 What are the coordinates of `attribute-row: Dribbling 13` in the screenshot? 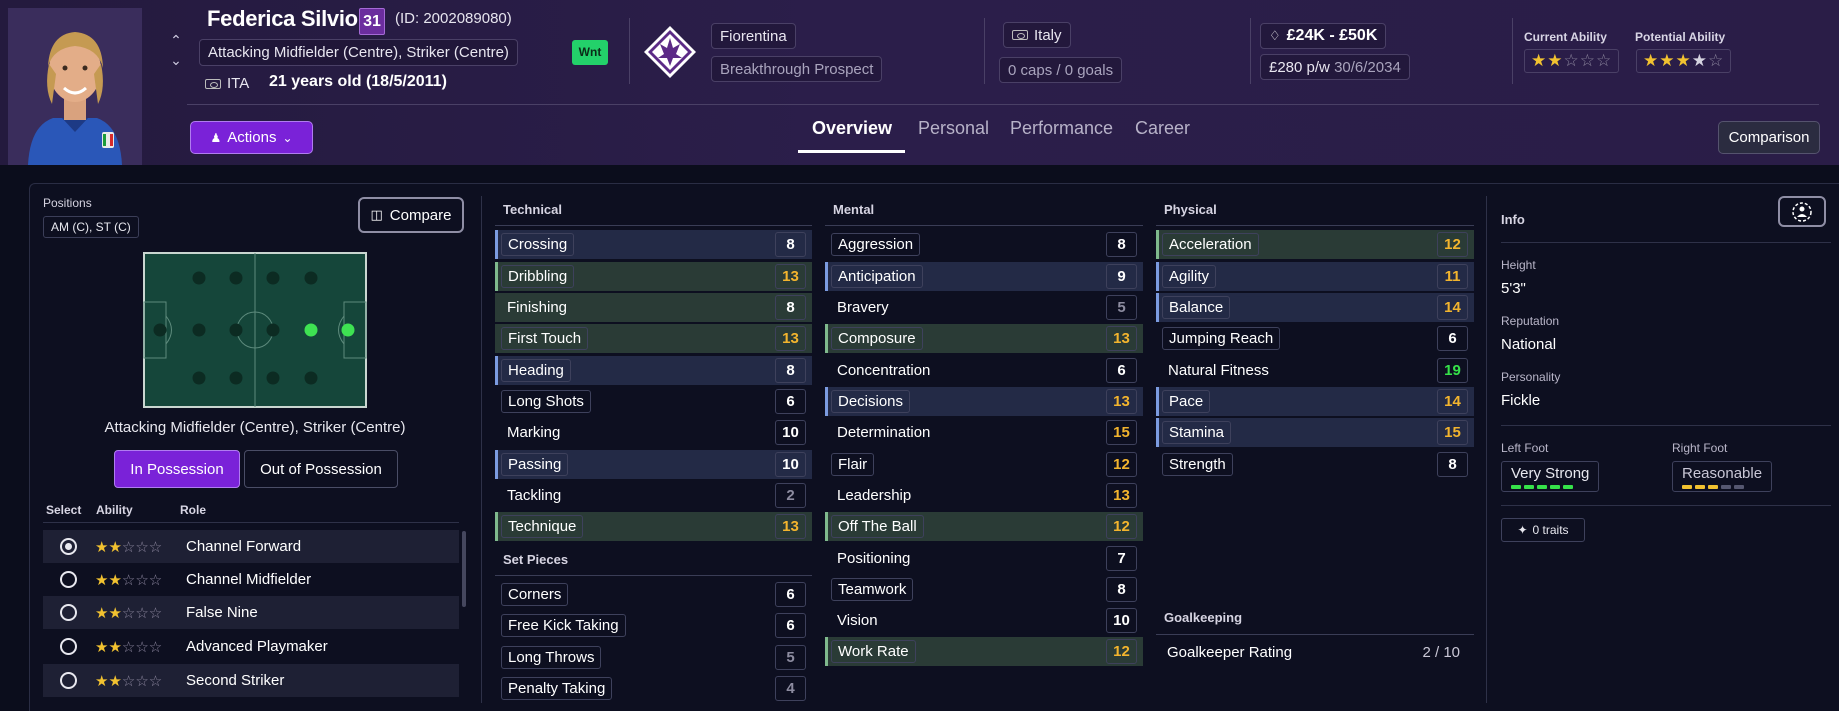 It's located at (653, 276).